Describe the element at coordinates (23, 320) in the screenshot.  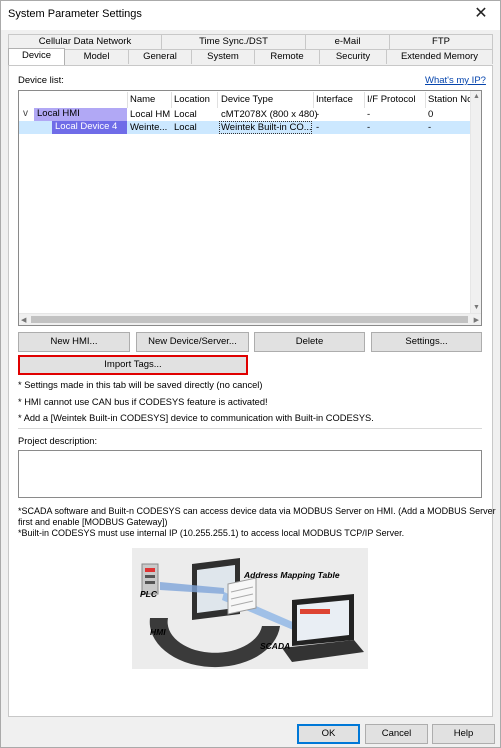
I see `scroll-left-arrow-icon: ◀` at that location.